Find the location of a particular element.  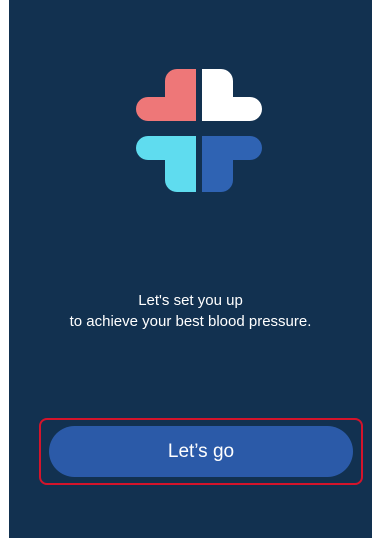

lets-go-button: Let’s go is located at coordinates (201, 451).